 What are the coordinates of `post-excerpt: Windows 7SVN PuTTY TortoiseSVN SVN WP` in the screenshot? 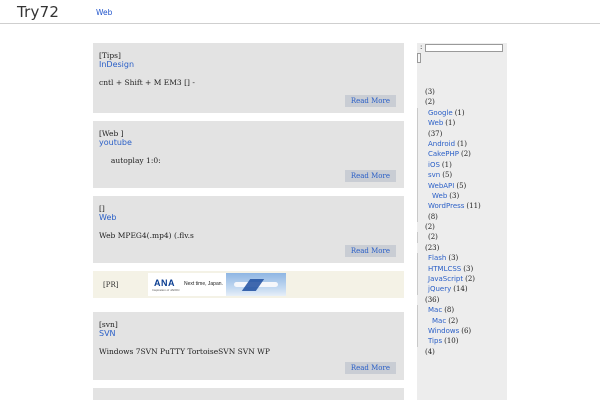 It's located at (184, 351).